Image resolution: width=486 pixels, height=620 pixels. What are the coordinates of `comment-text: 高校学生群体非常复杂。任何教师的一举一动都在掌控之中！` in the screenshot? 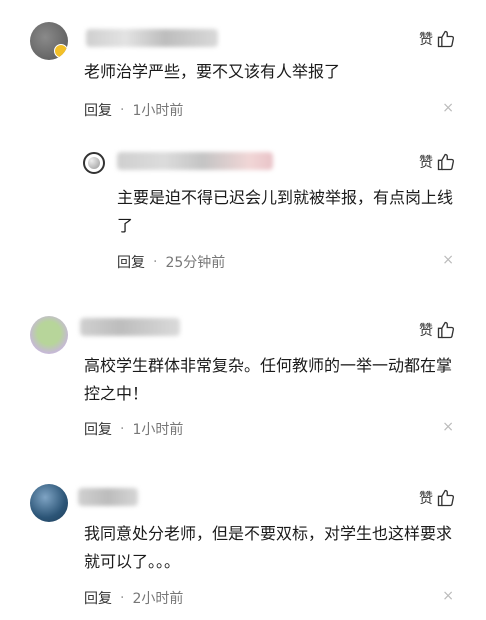 It's located at (268, 379).